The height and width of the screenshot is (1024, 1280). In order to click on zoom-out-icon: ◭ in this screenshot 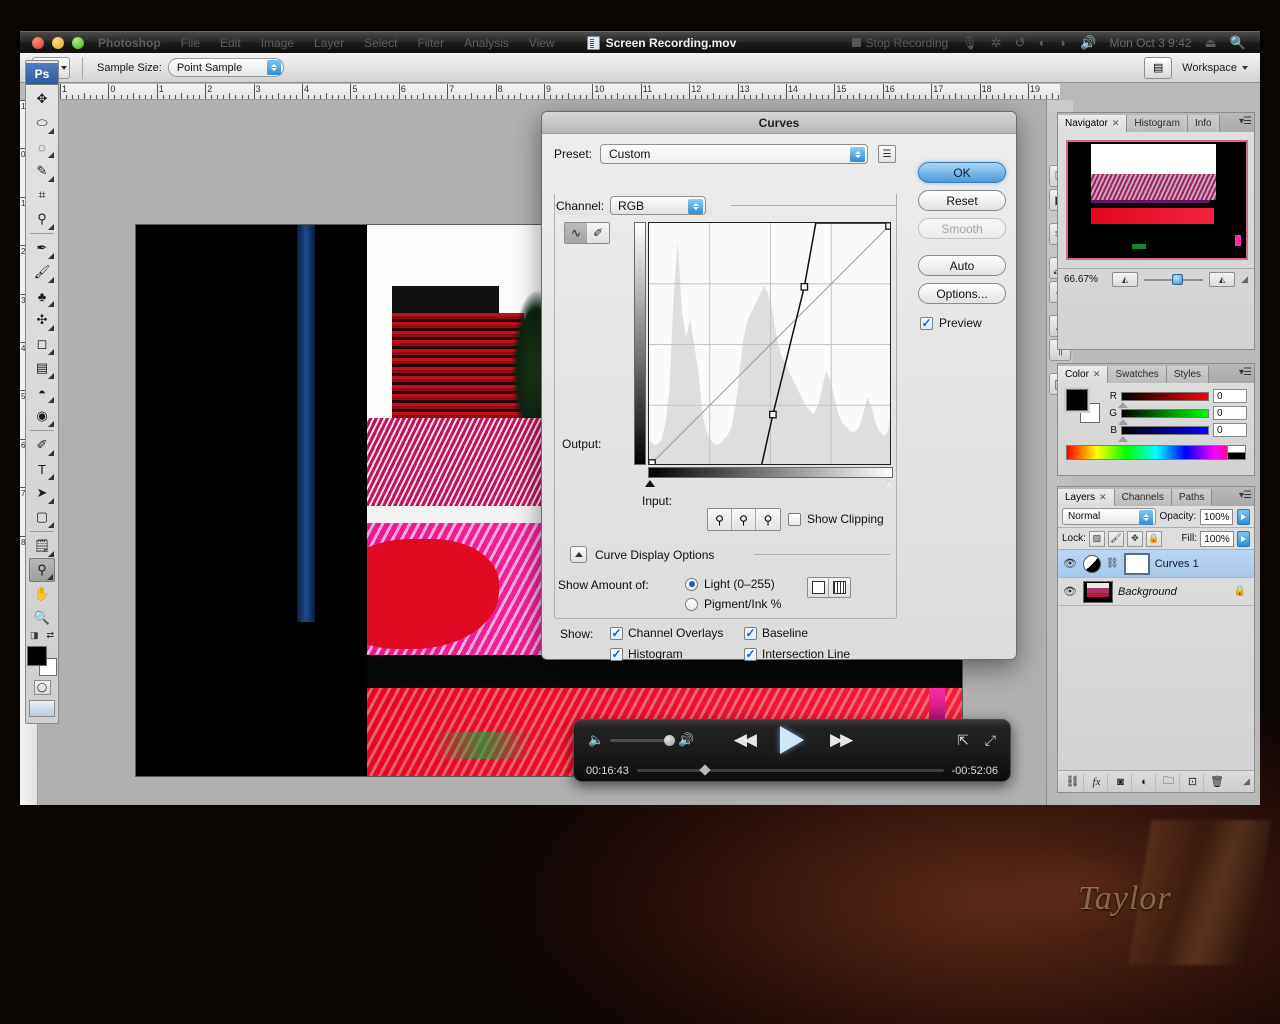, I will do `click(1125, 279)`.